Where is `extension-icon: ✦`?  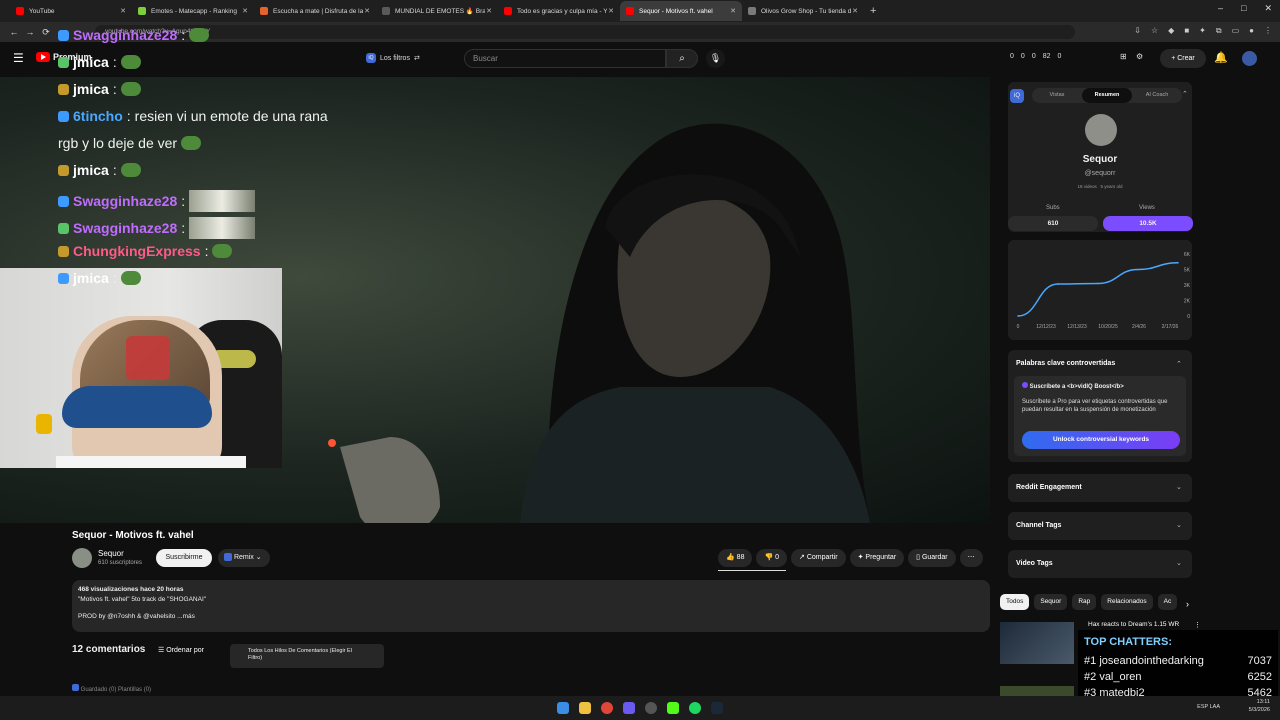 extension-icon: ✦ is located at coordinates (1202, 31).